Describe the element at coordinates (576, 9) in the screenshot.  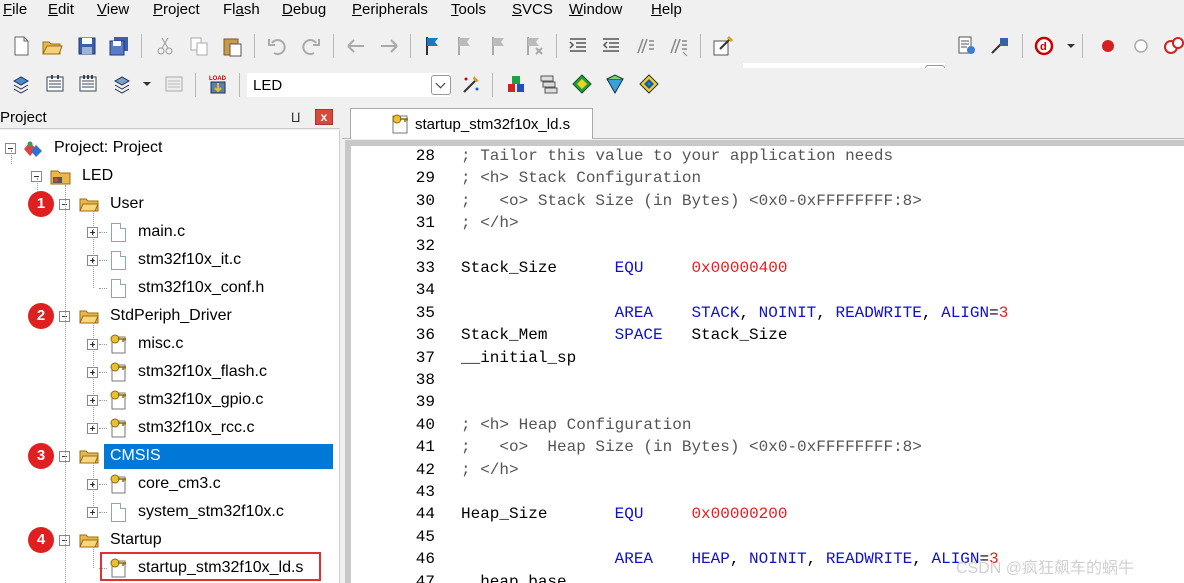
I see `menu-item-accelerator: W` at that location.